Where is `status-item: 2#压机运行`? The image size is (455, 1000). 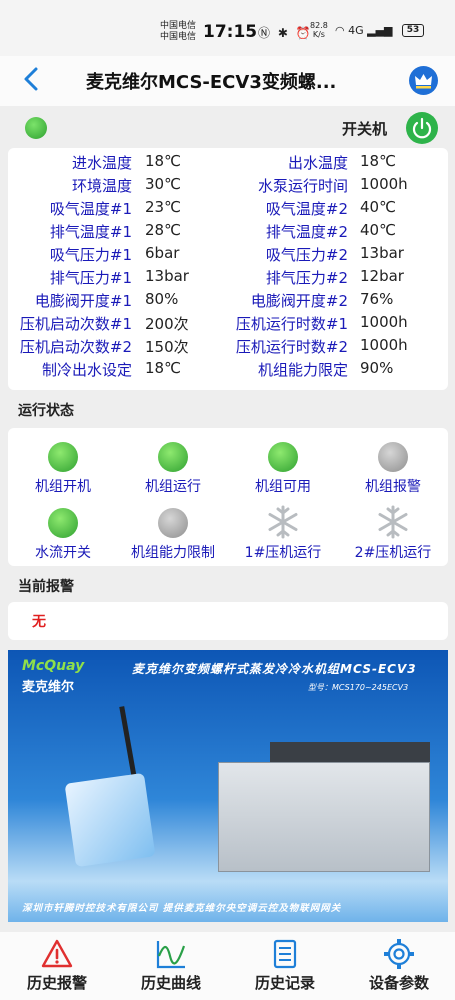
status-item: 2#压机运行 is located at coordinates (393, 530).